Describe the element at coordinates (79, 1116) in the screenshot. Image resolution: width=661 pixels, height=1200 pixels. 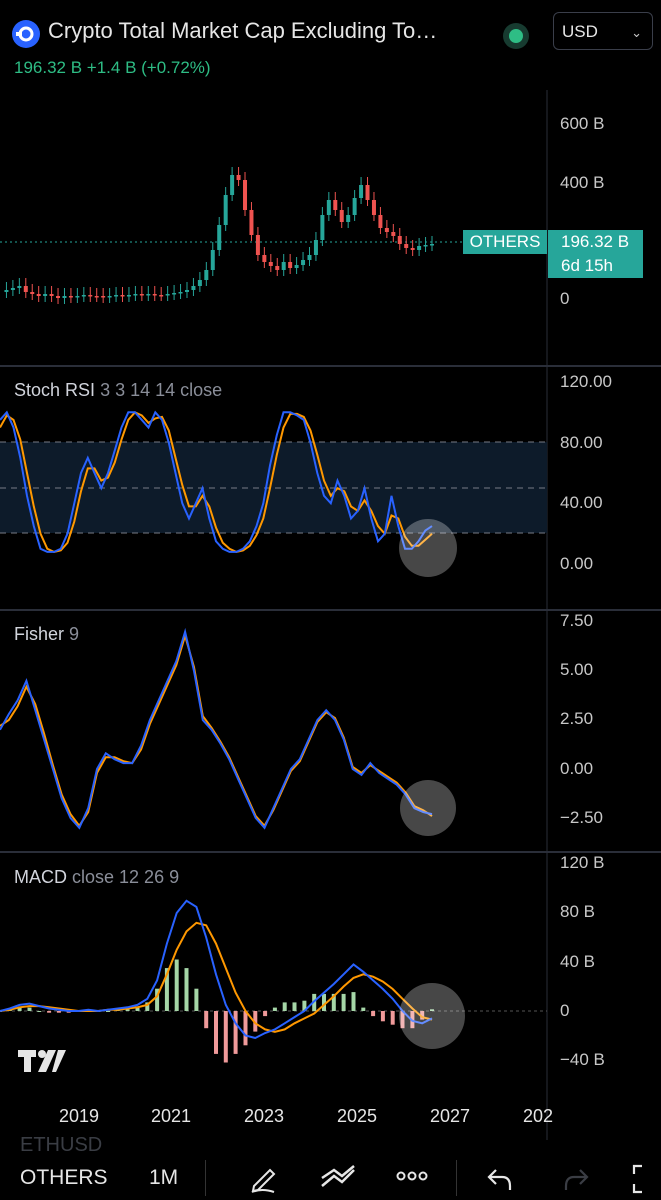
I see `x-label: 2019` at that location.